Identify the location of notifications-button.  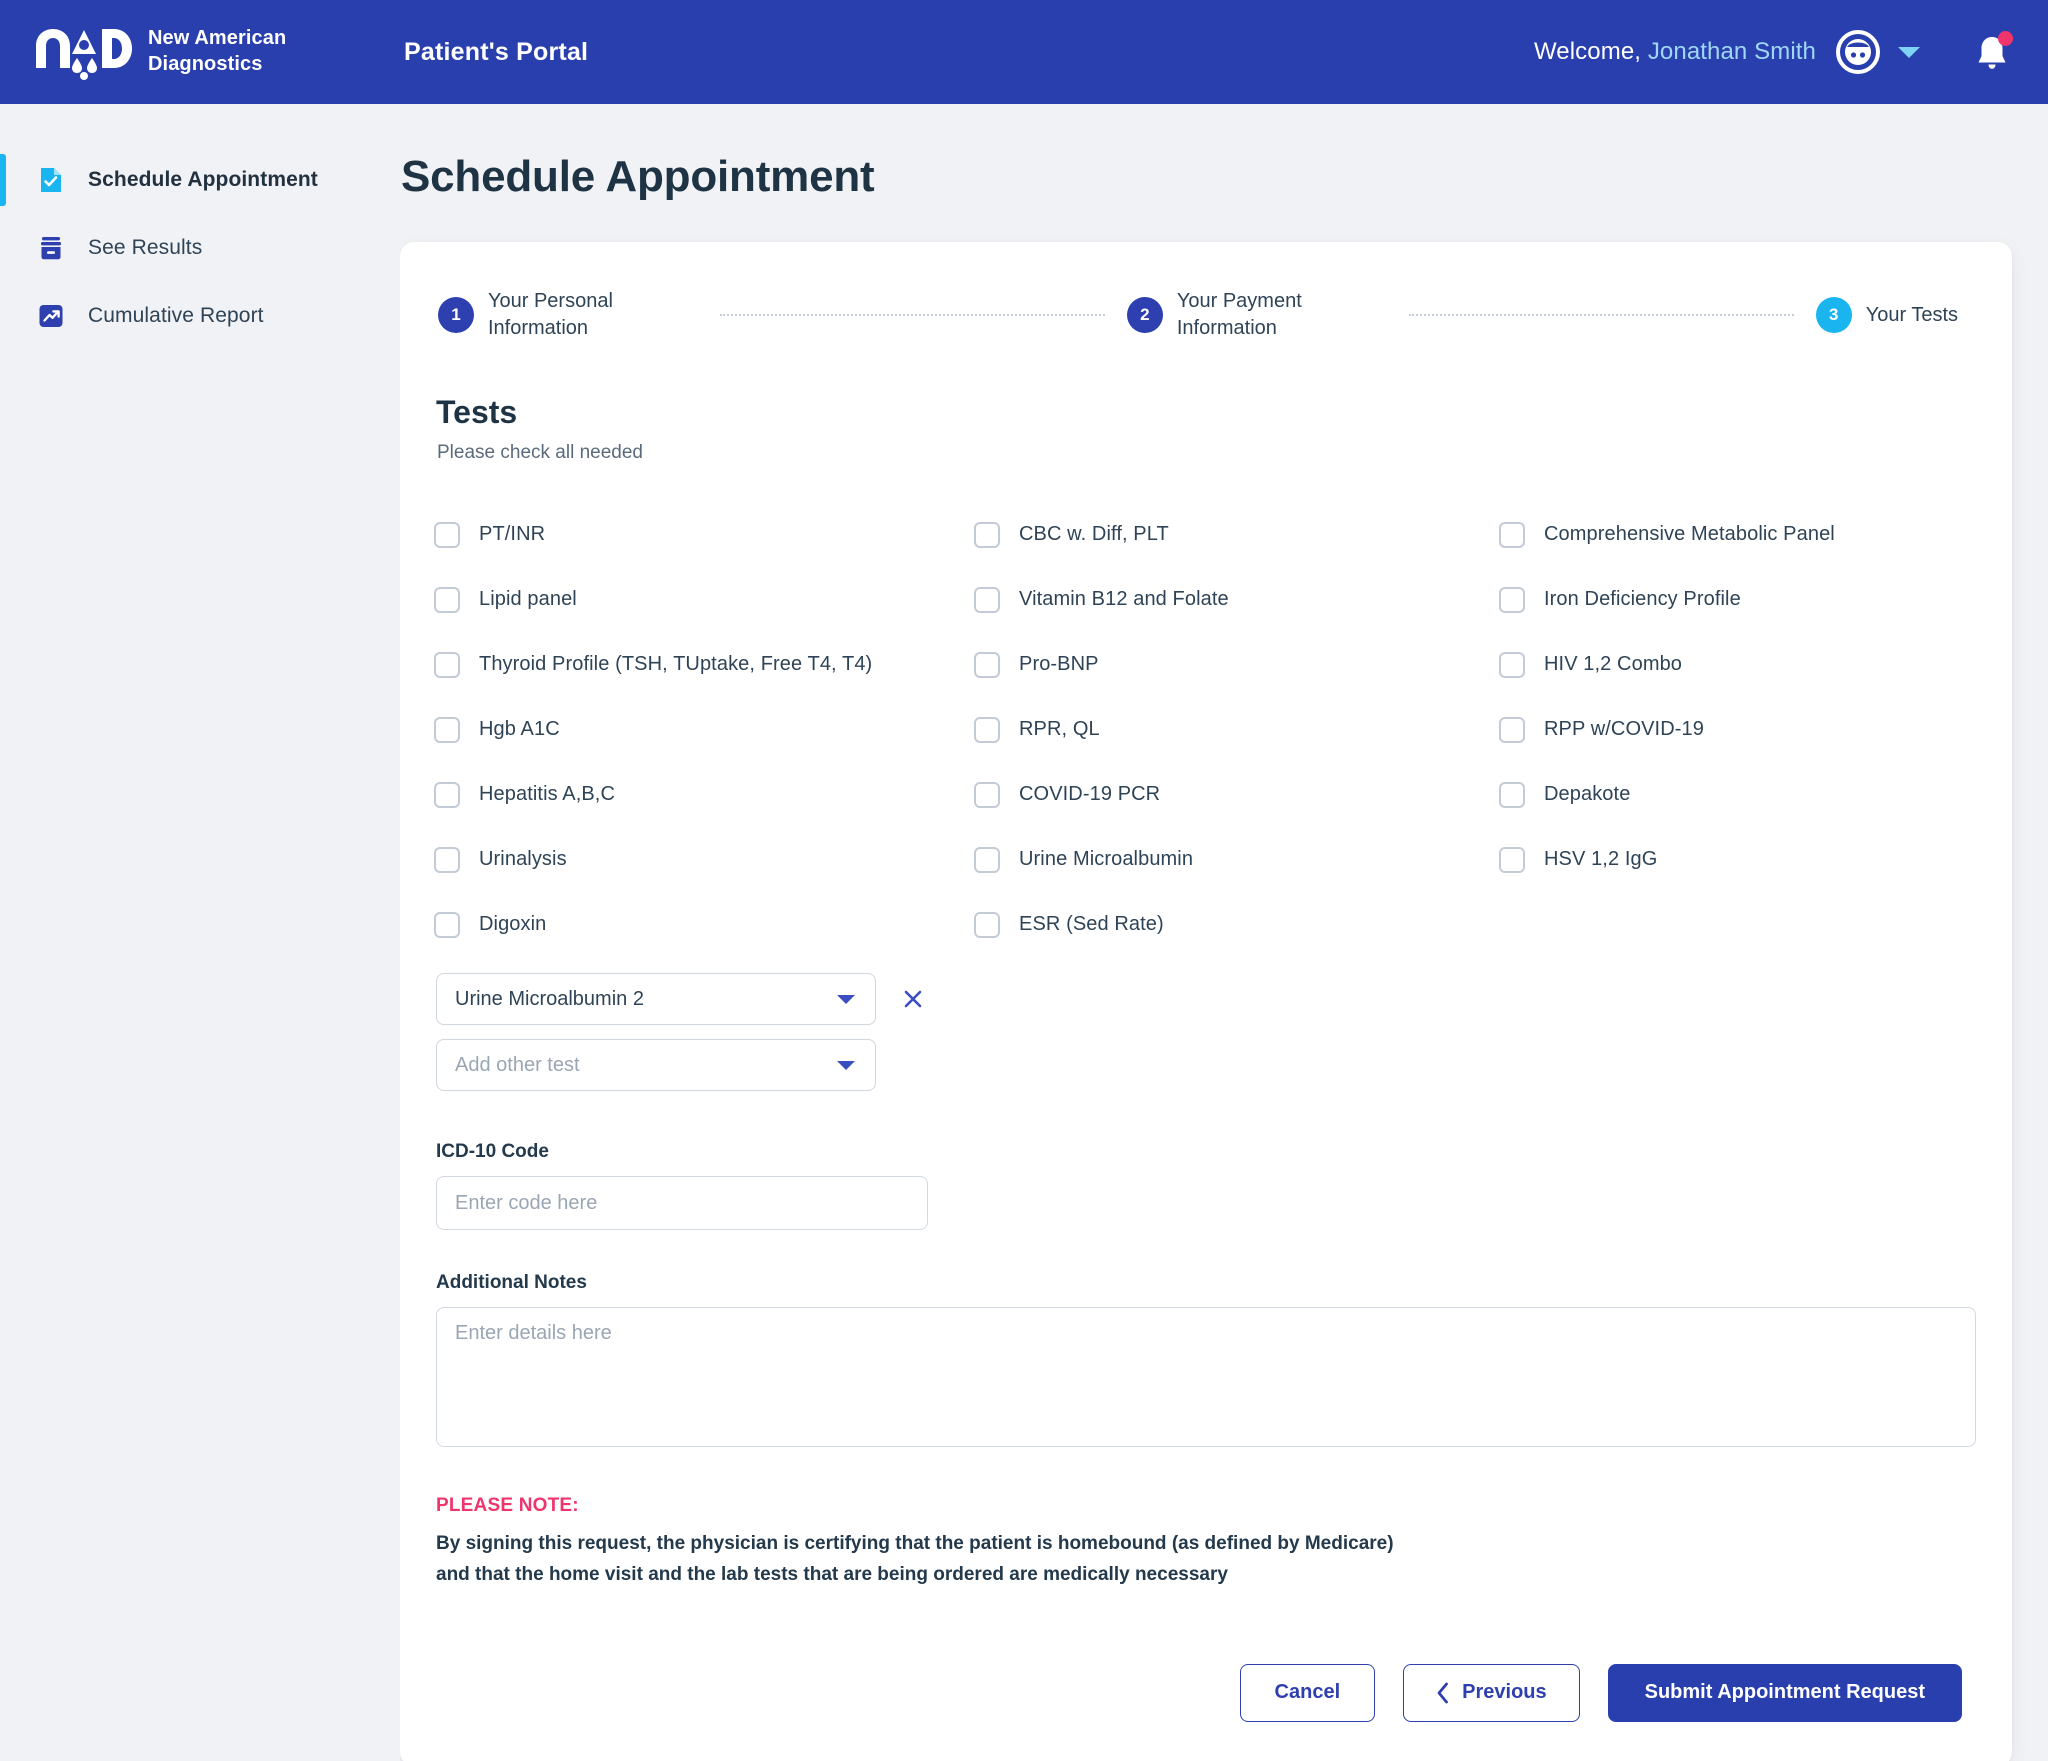
(1992, 52).